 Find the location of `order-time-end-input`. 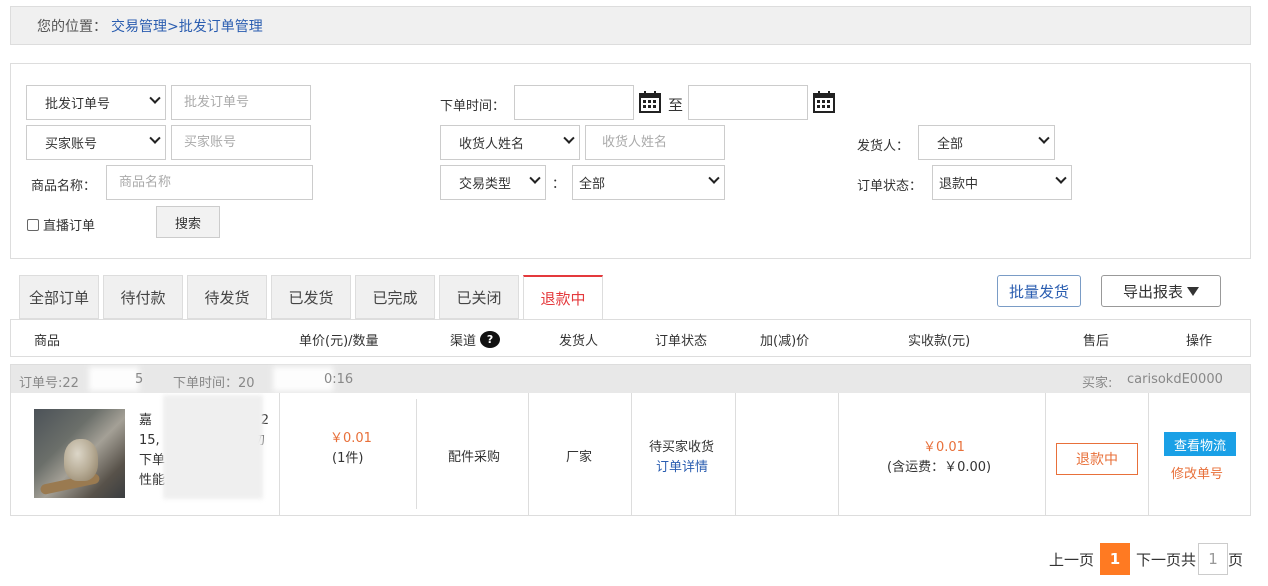

order-time-end-input is located at coordinates (748, 102).